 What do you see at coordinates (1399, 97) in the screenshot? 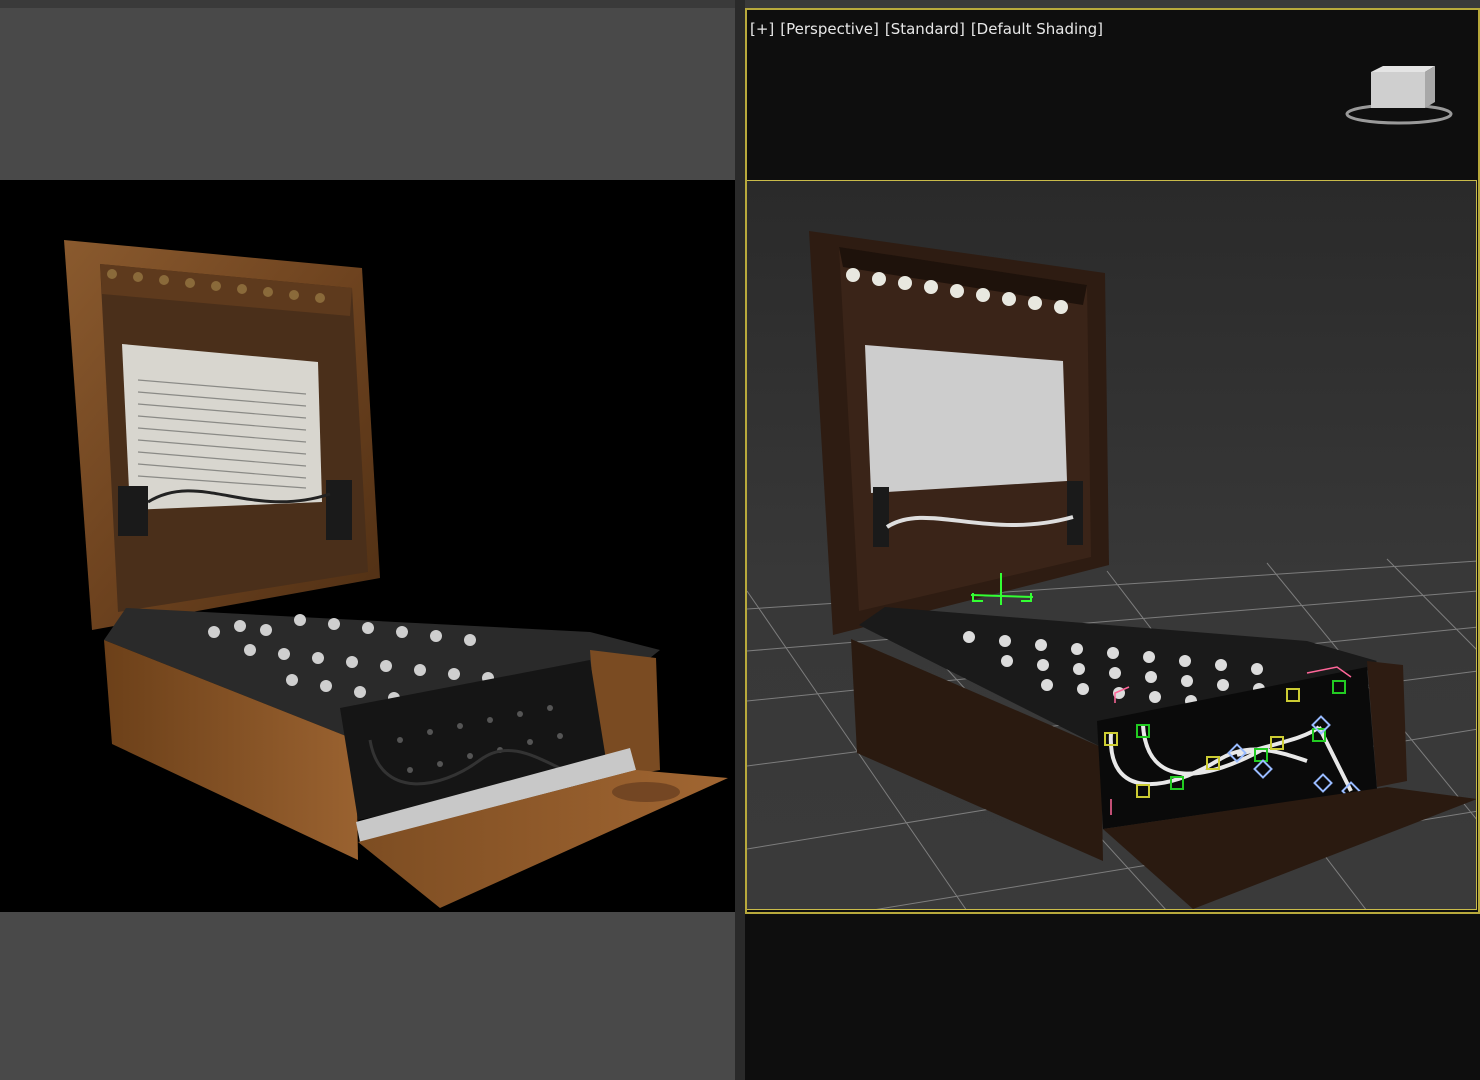
I see `viewcube-icon` at bounding box center [1399, 97].